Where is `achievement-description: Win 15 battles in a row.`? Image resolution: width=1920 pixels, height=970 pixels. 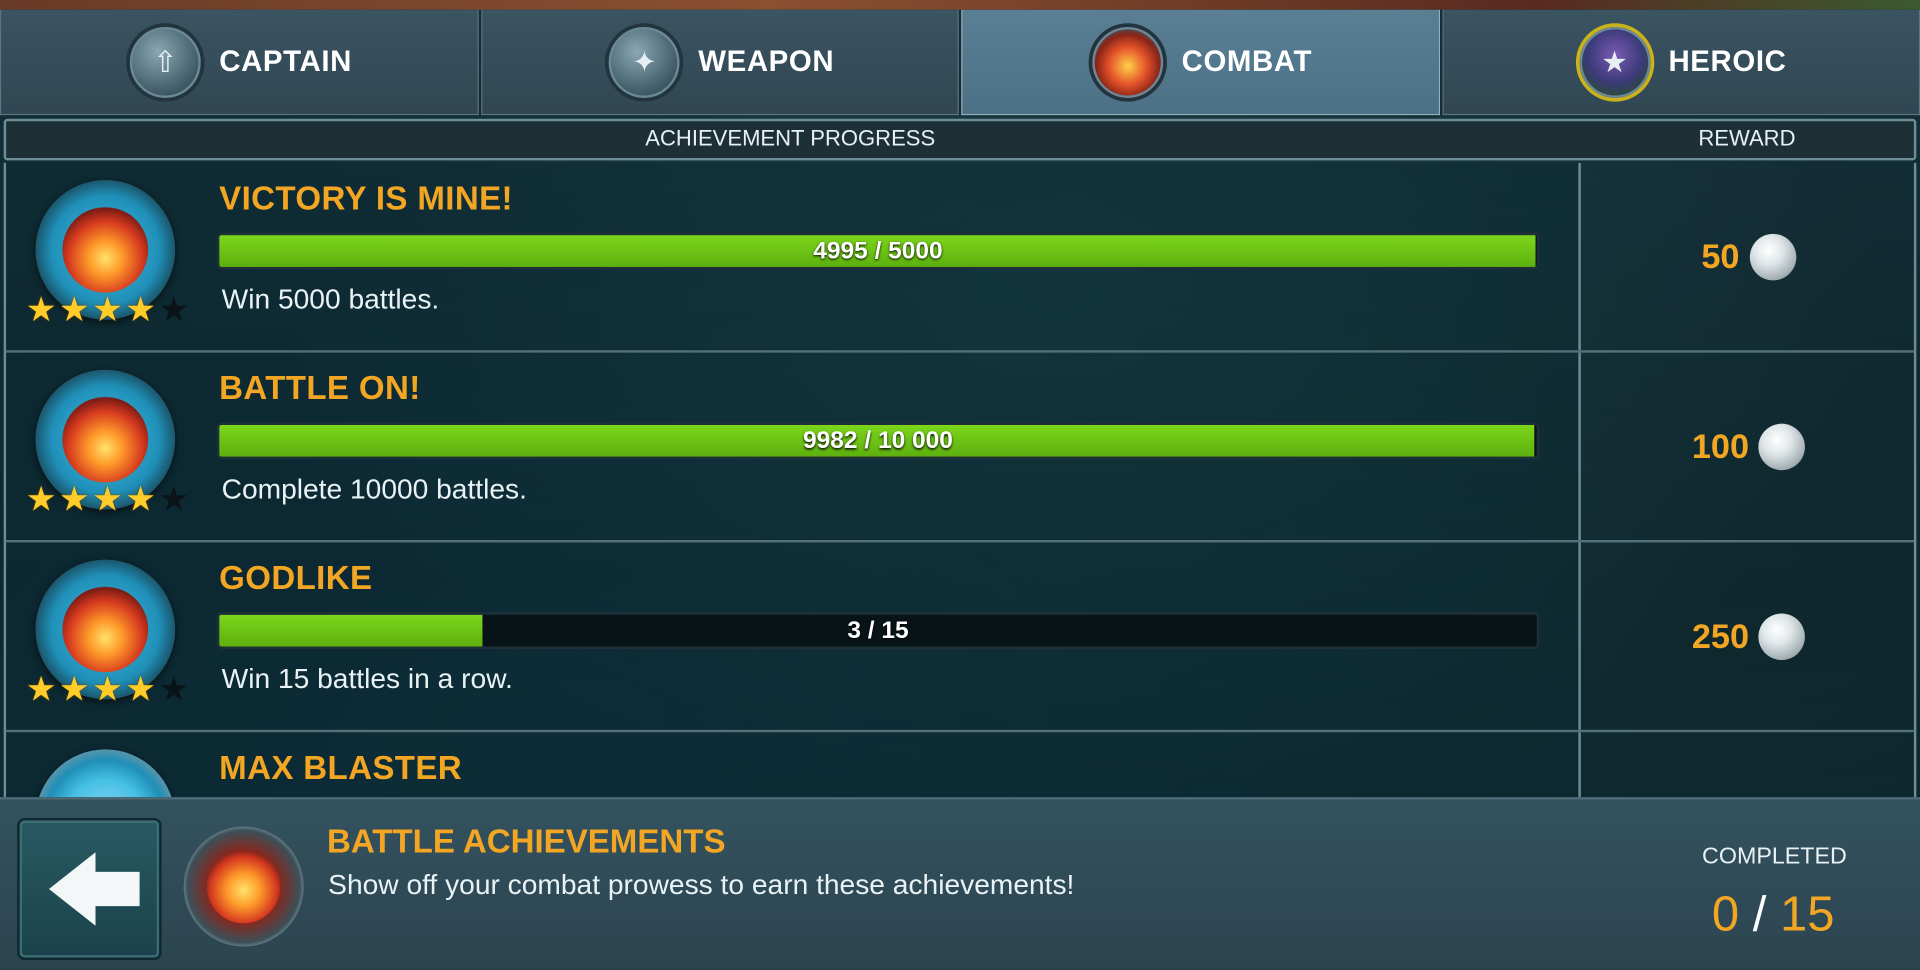
achievement-description: Win 15 battles in a row. is located at coordinates (367, 678).